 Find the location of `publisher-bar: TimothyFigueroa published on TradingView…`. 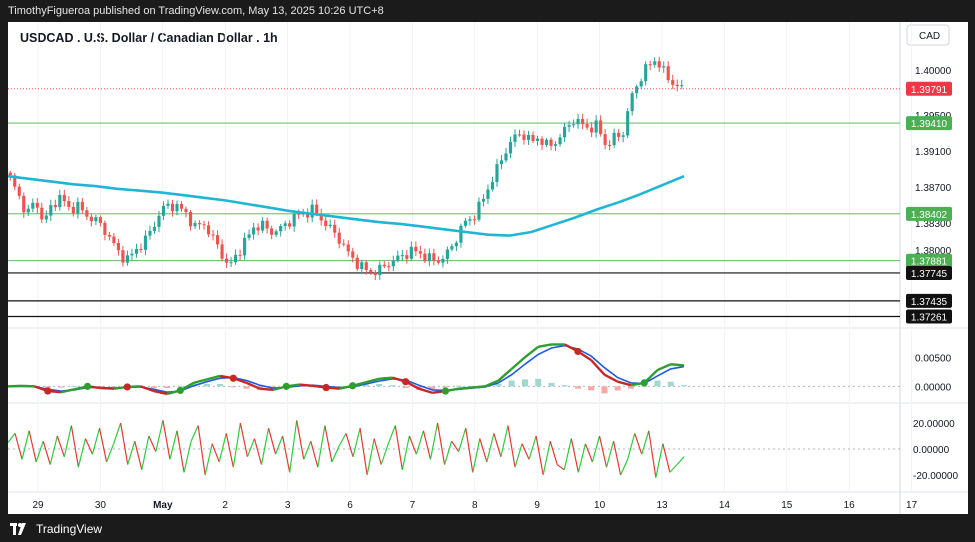

publisher-bar: TimothyFigueroa published on TradingView… is located at coordinates (487, 11).